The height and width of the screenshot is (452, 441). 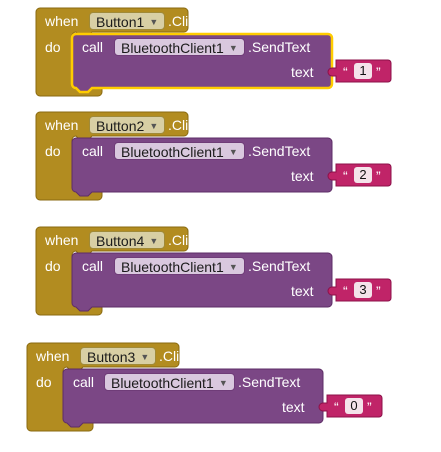 I want to click on component-dropdown-button4: Button4 ▼, so click(x=127, y=240).